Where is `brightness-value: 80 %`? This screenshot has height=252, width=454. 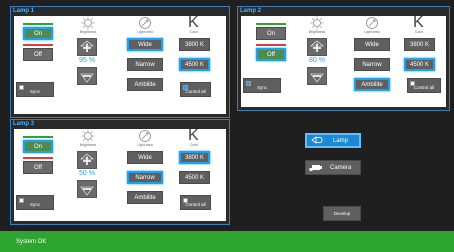
brightness-value: 80 % is located at coordinates (317, 60).